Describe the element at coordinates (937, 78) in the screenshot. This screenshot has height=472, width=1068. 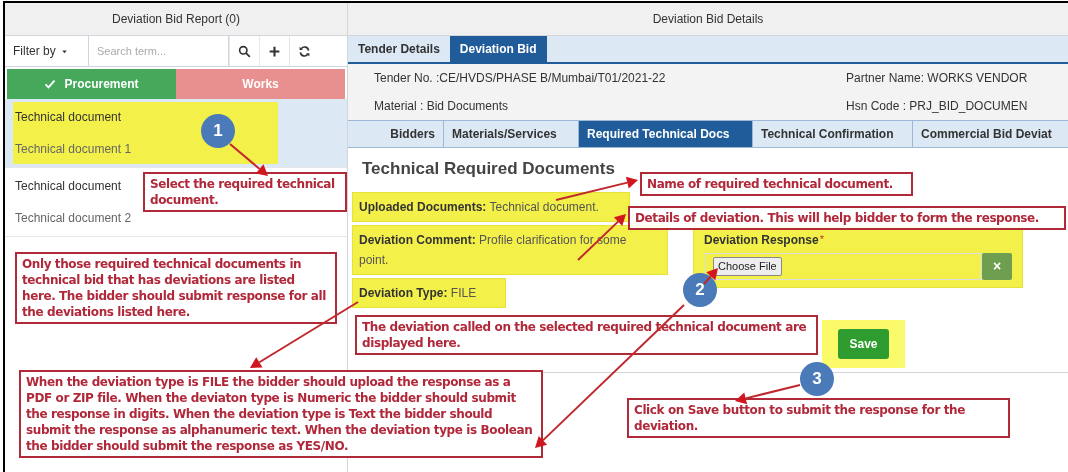
I see `info-text: Partner Name: WORKS VENDOR` at that location.